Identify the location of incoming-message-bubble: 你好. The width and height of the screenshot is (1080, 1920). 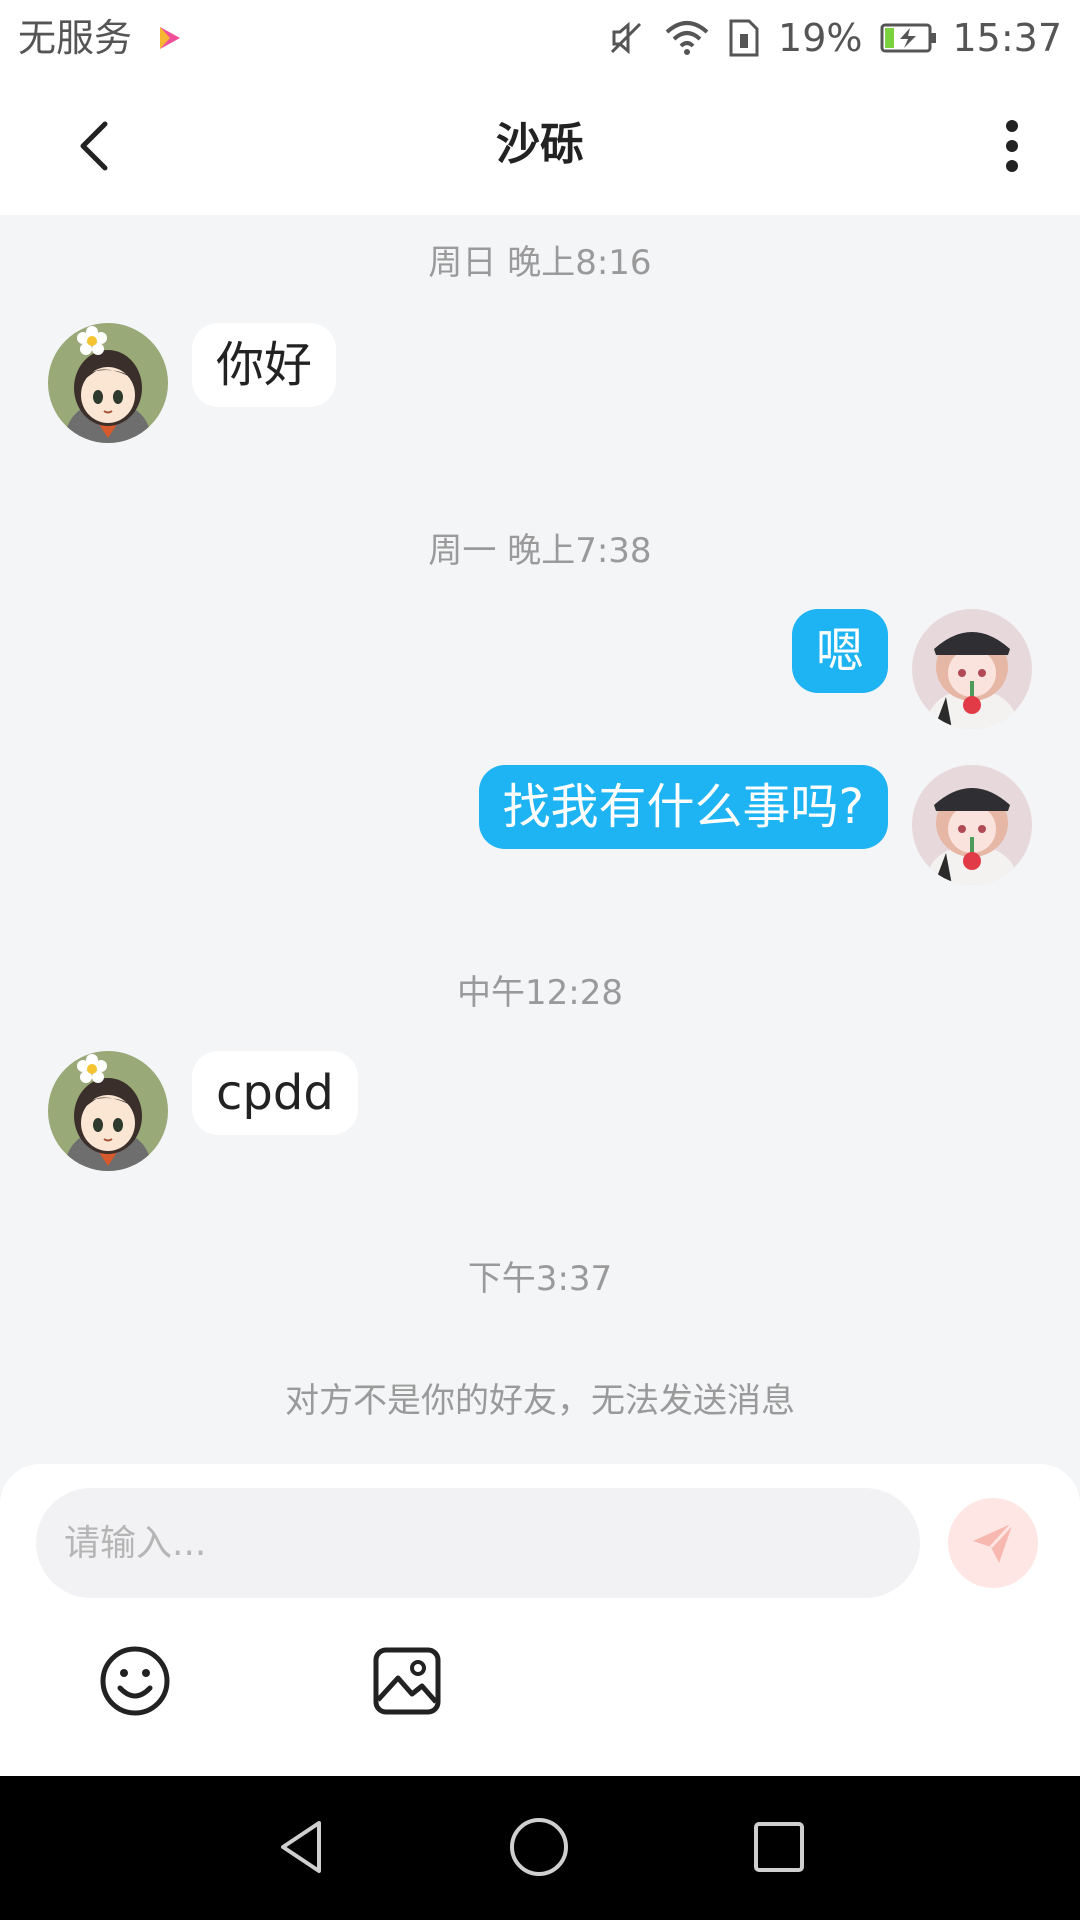
(264, 365).